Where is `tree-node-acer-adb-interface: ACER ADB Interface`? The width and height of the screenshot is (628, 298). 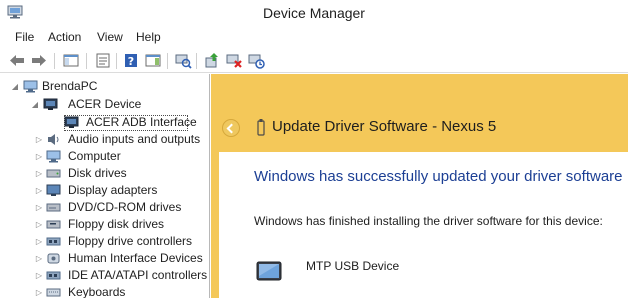
tree-node-acer-adb-interface: ACER ADB Interface is located at coordinates (129, 122).